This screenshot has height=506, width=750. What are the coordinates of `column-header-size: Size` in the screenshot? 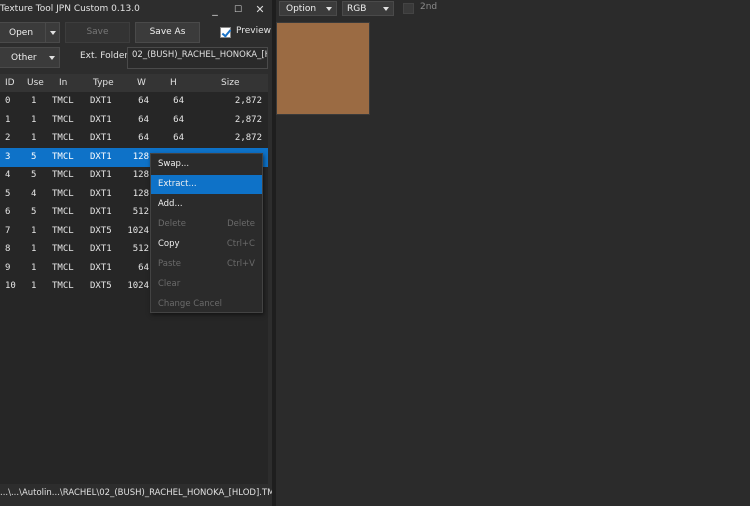 It's located at (230, 83).